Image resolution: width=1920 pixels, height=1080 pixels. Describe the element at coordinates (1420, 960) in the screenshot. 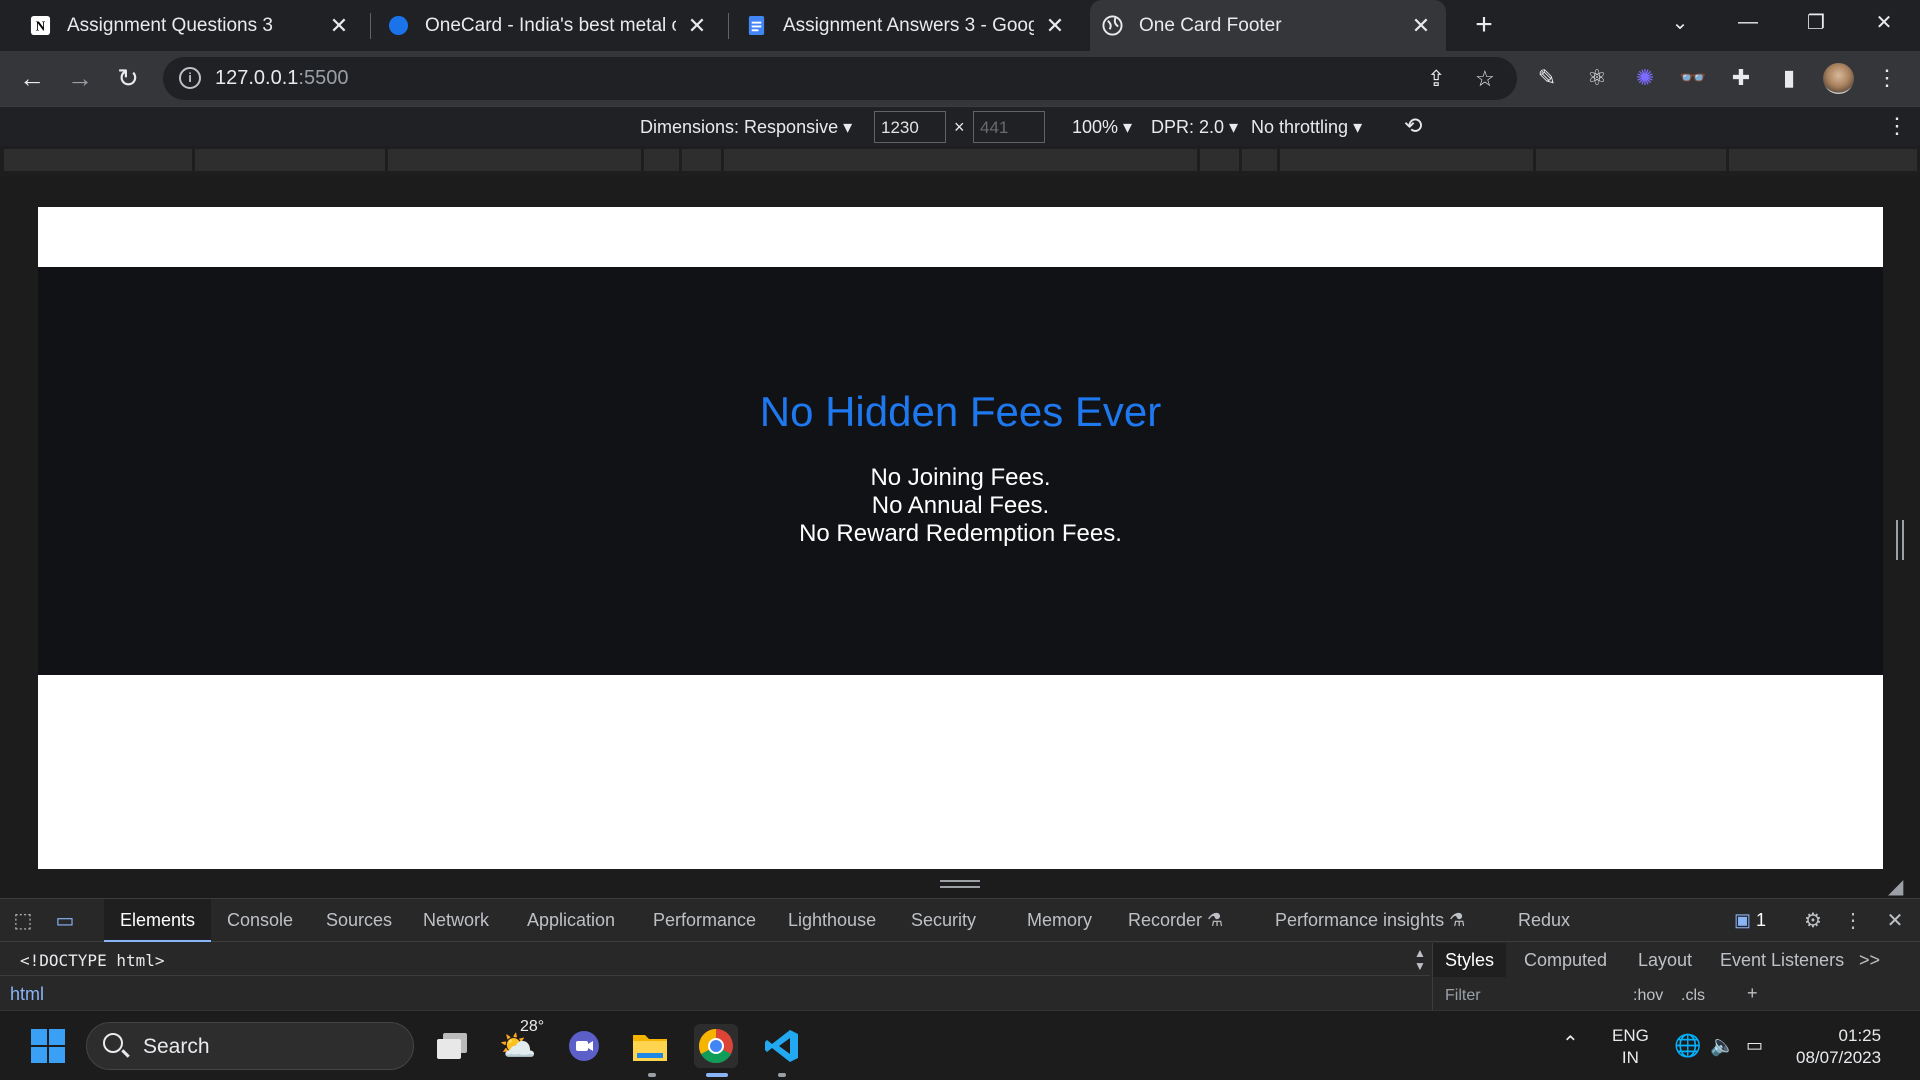

I see `dom-scroll-arrows-icon: ▲ ▼` at that location.